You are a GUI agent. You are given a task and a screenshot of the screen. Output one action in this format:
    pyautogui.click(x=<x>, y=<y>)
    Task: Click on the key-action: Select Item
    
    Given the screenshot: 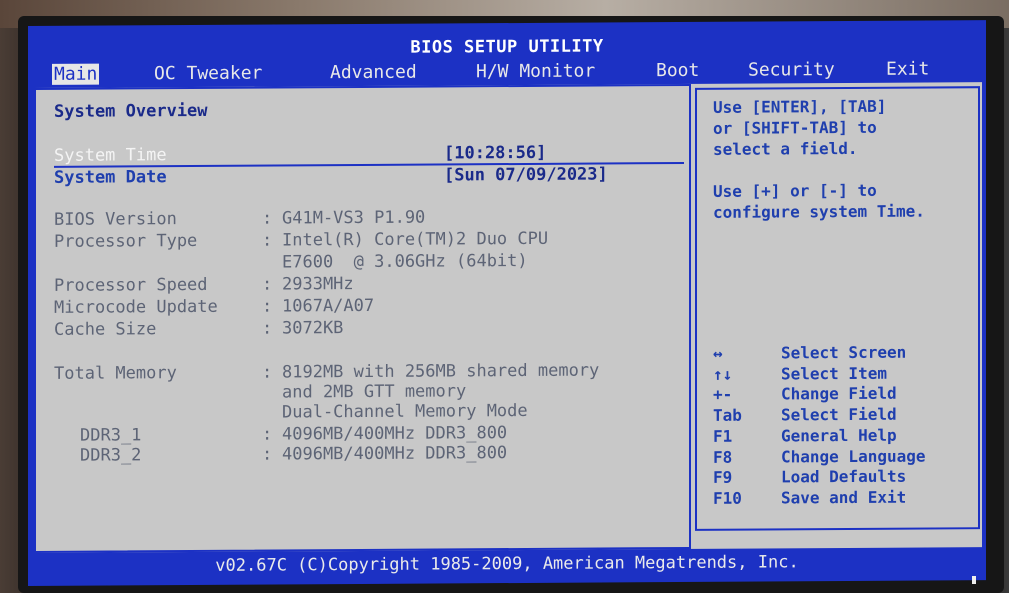 What is the action you would take?
    pyautogui.click(x=834, y=373)
    